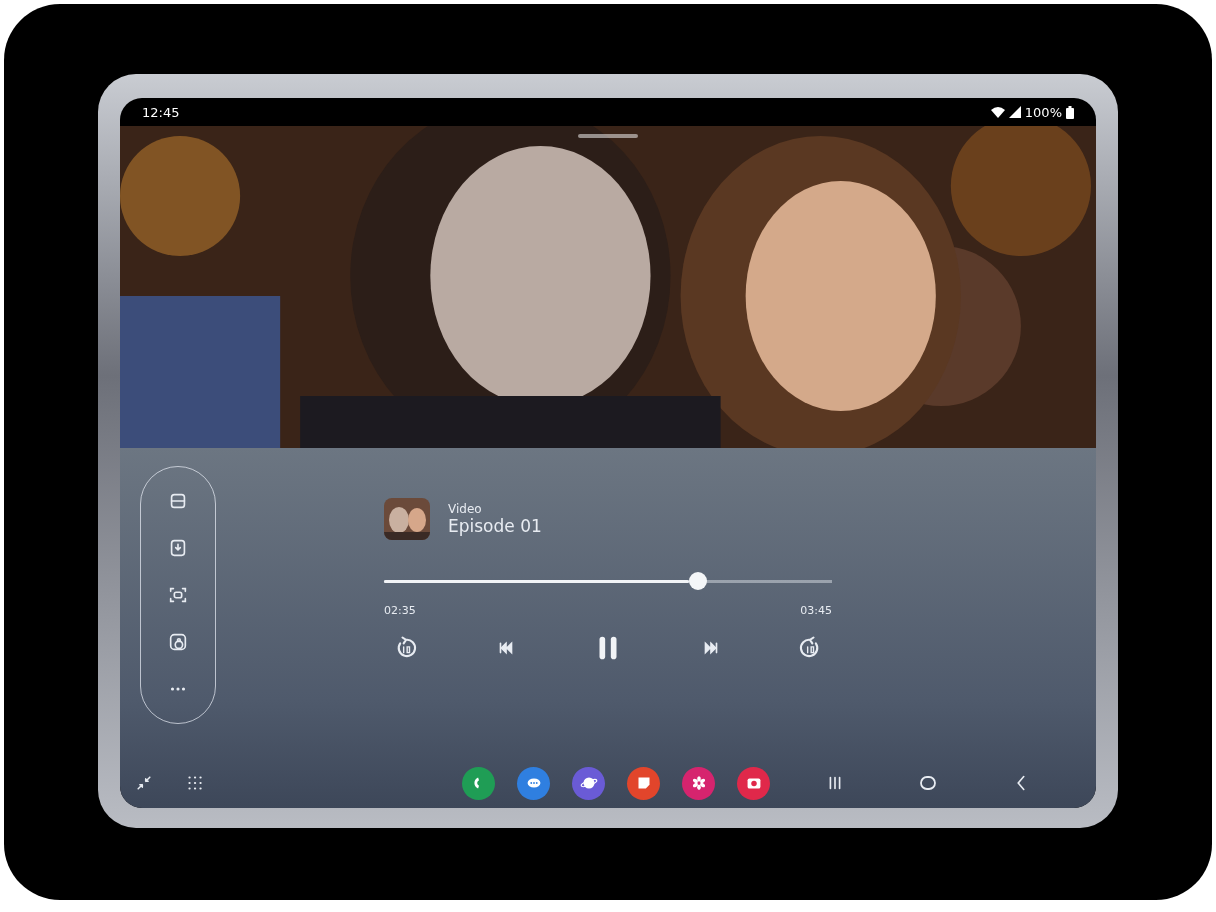 The image size is (1216, 912). What do you see at coordinates (465, 509) in the screenshot?
I see `media-label: Video` at bounding box center [465, 509].